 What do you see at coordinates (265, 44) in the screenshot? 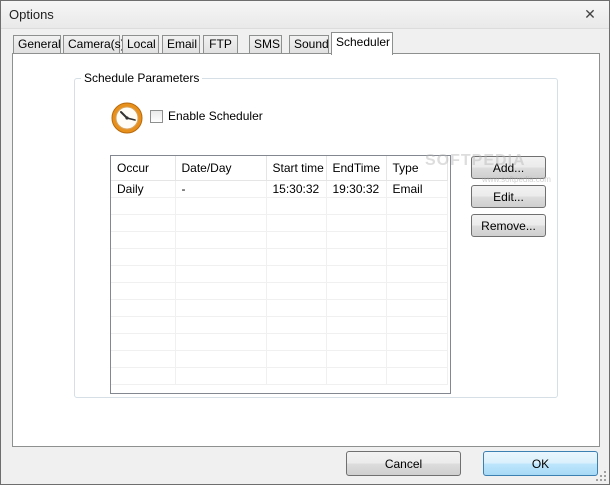
I see `tab-sms: SMS` at bounding box center [265, 44].